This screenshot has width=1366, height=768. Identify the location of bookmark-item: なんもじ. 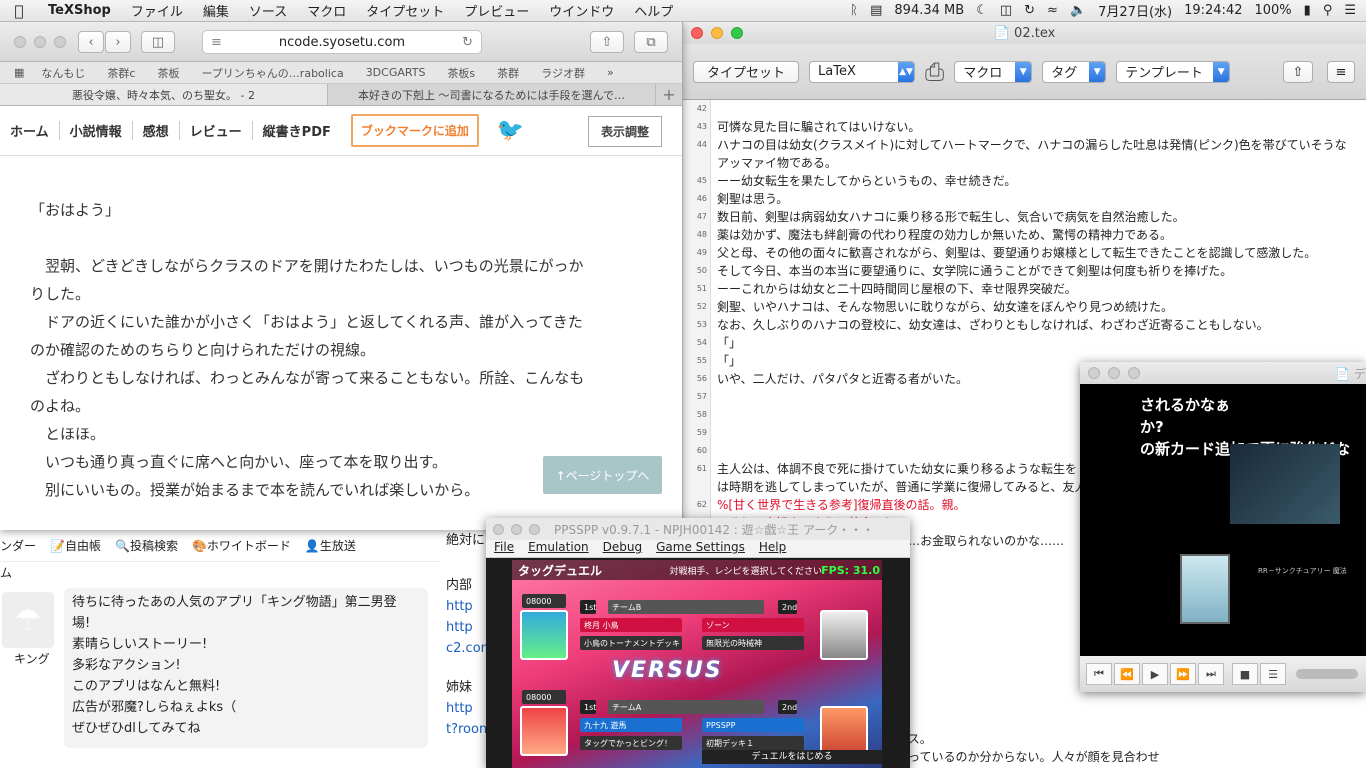
(63, 73).